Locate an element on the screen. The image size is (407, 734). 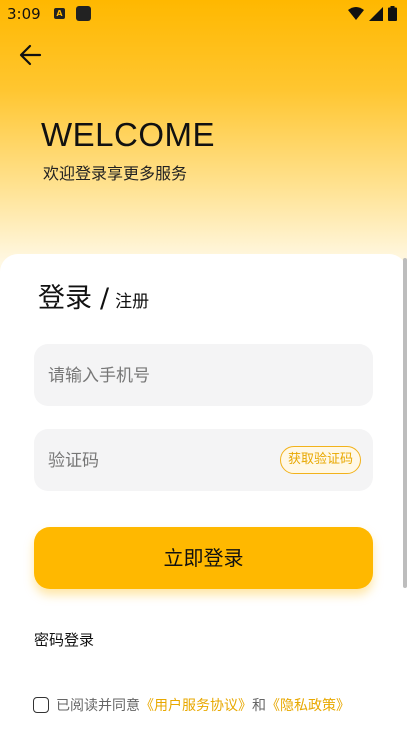
signal-icon is located at coordinates (376, 13).